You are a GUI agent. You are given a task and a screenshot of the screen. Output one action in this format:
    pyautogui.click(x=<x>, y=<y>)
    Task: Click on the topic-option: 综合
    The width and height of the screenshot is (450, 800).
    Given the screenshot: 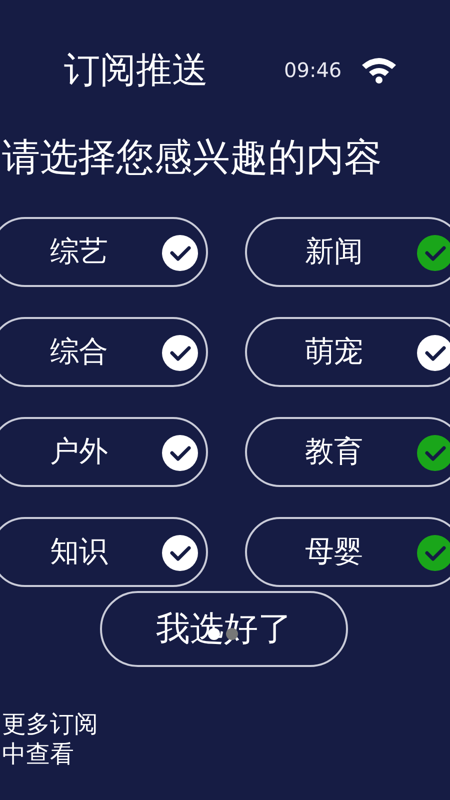 What is the action you would take?
    pyautogui.click(x=104, y=352)
    